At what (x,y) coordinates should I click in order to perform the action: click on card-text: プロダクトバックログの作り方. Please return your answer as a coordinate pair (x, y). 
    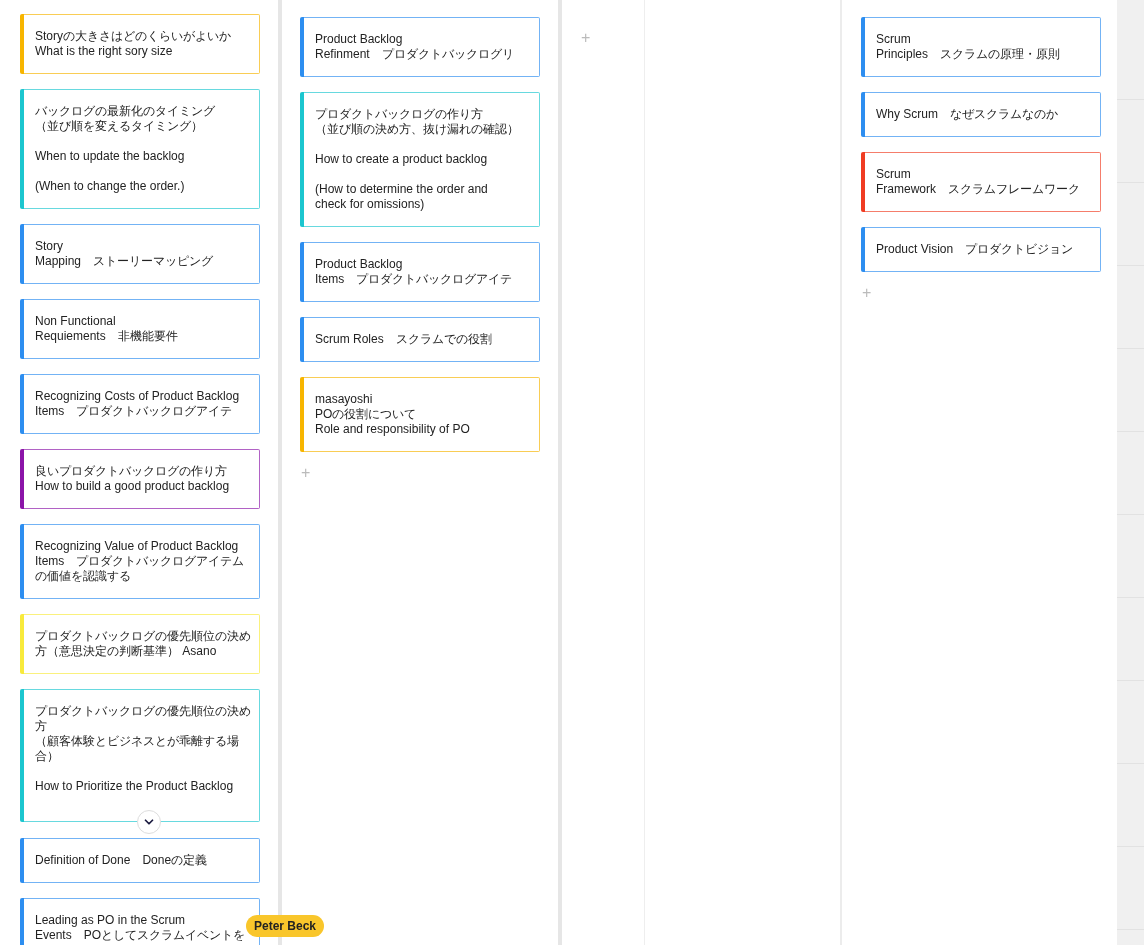
    Looking at the image, I should click on (399, 114).